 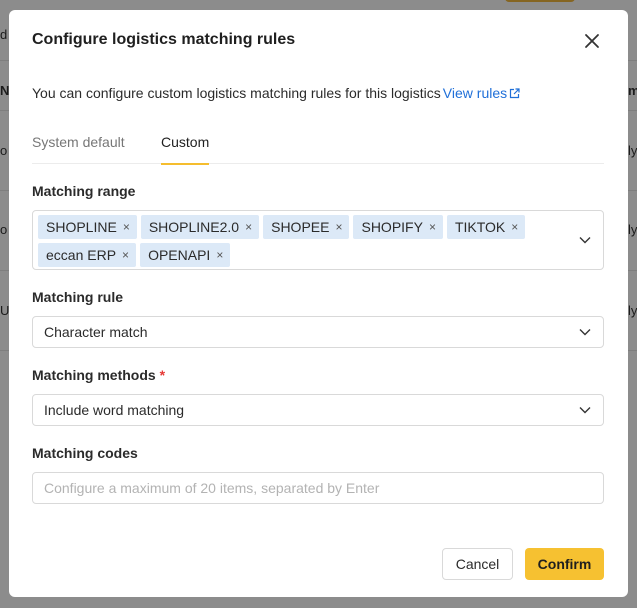 I want to click on close-icon, so click(x=592, y=41).